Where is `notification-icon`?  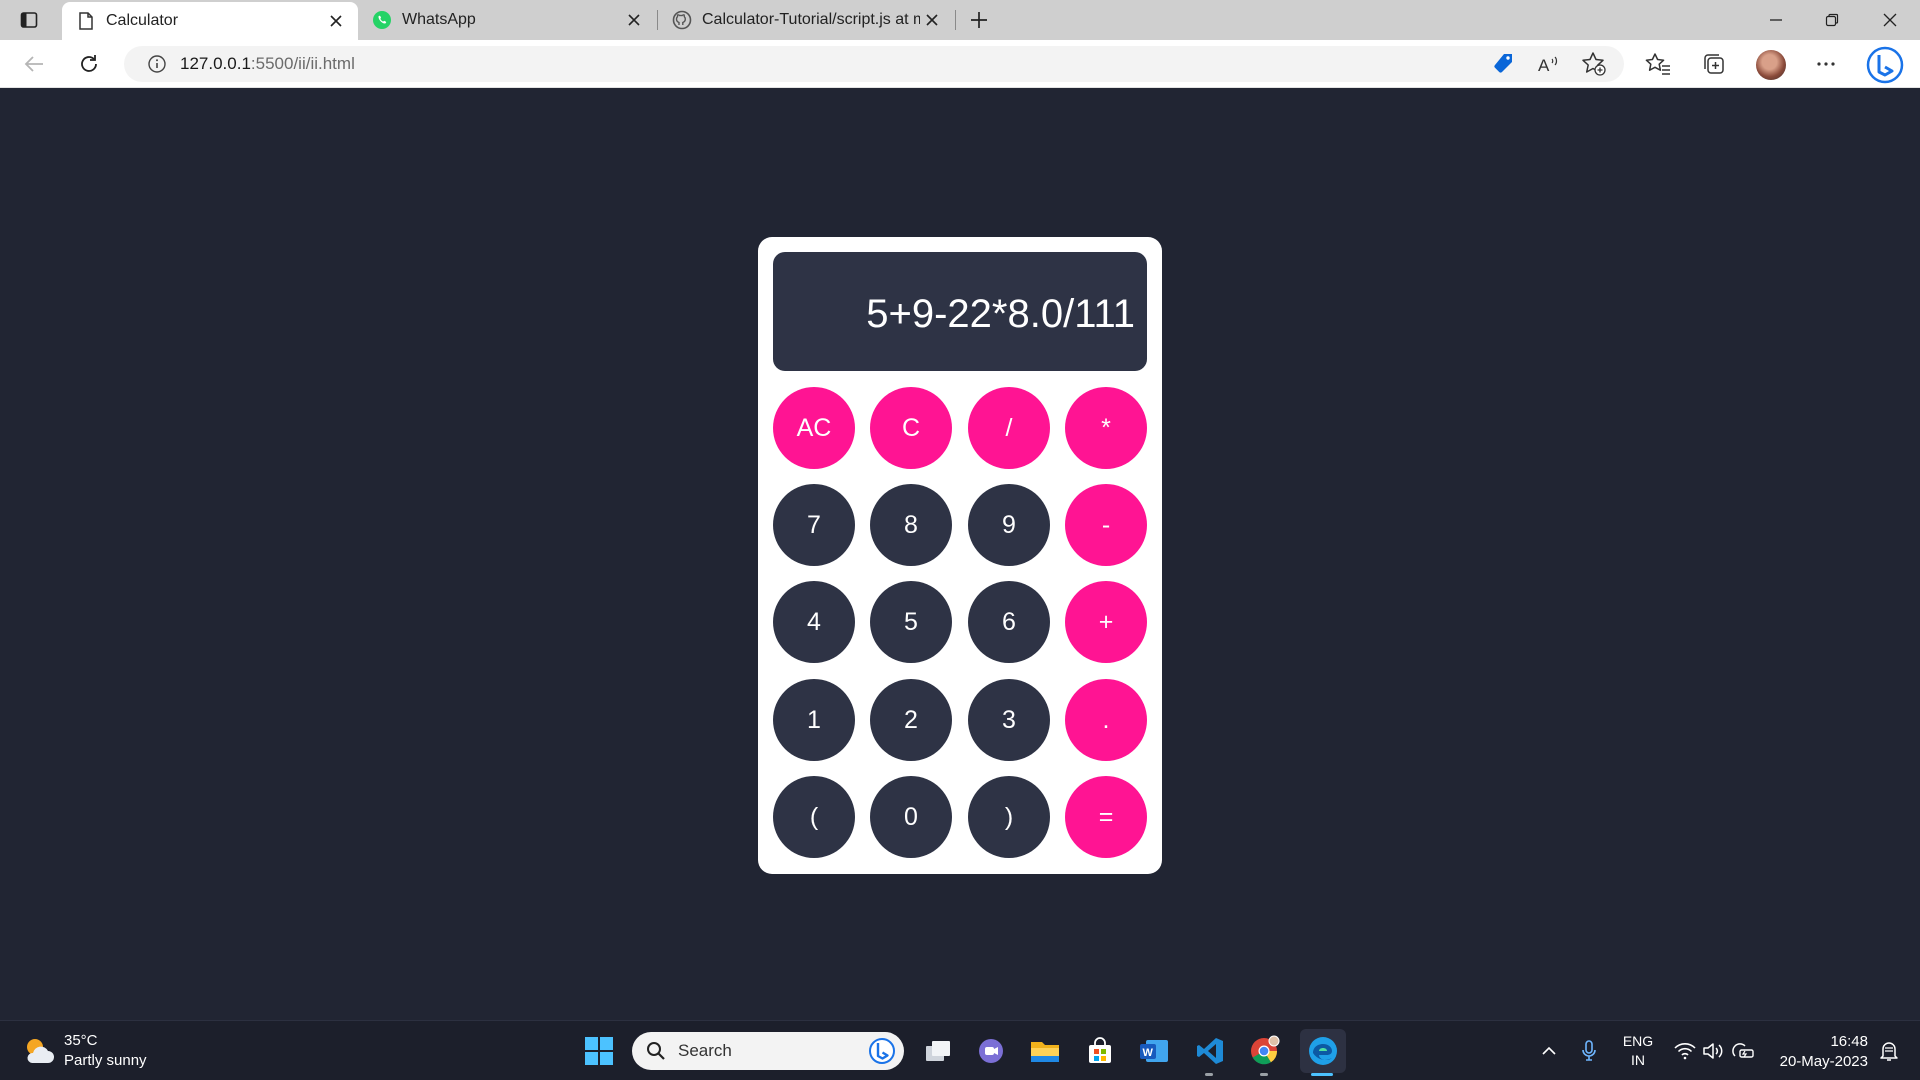 notification-icon is located at coordinates (1889, 1051).